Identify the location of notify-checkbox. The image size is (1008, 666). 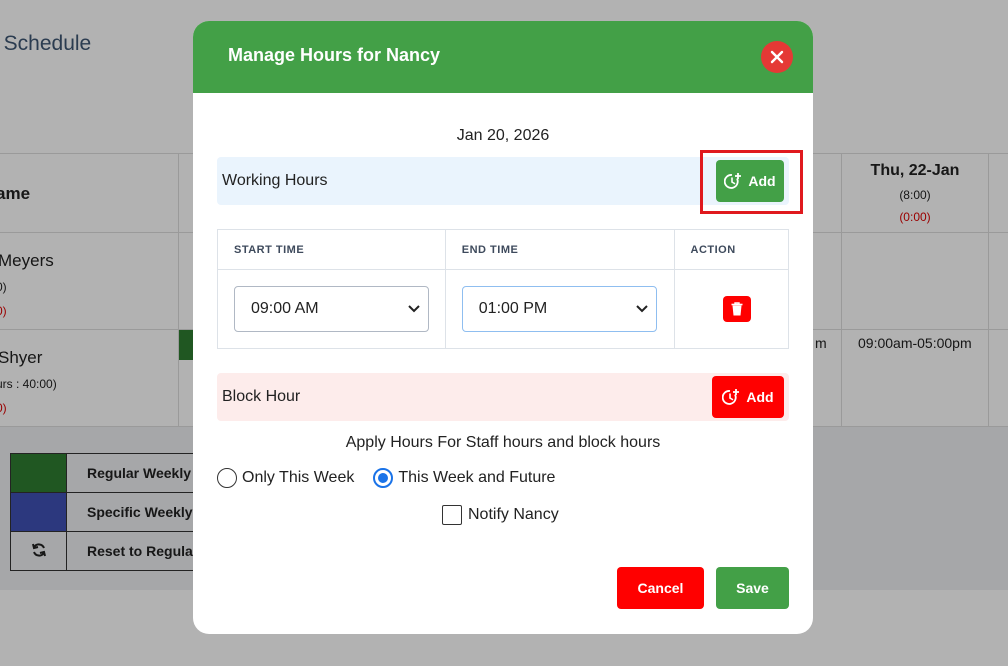
(452, 515).